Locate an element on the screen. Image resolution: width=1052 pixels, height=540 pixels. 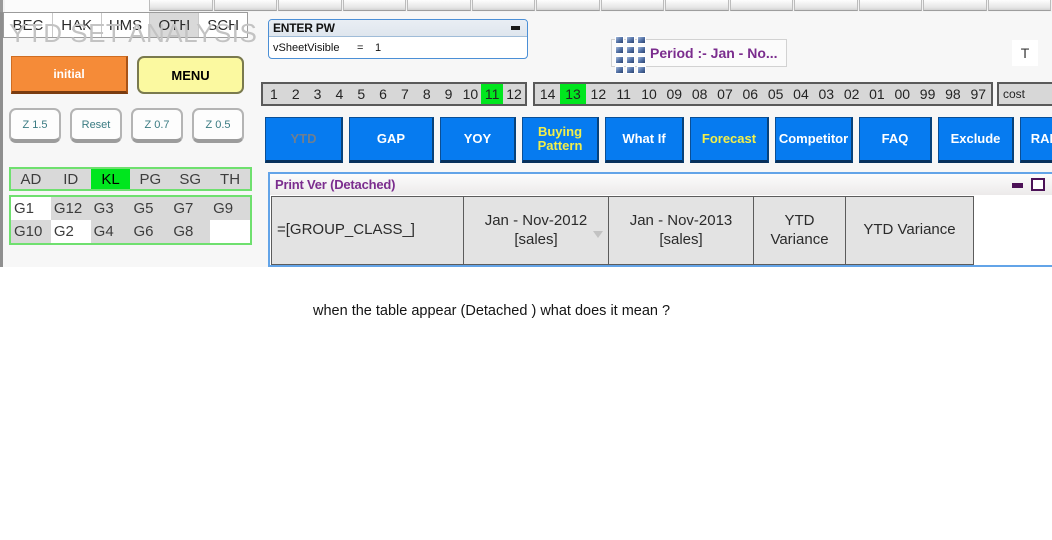
country-code-kl: KL is located at coordinates (110, 179).